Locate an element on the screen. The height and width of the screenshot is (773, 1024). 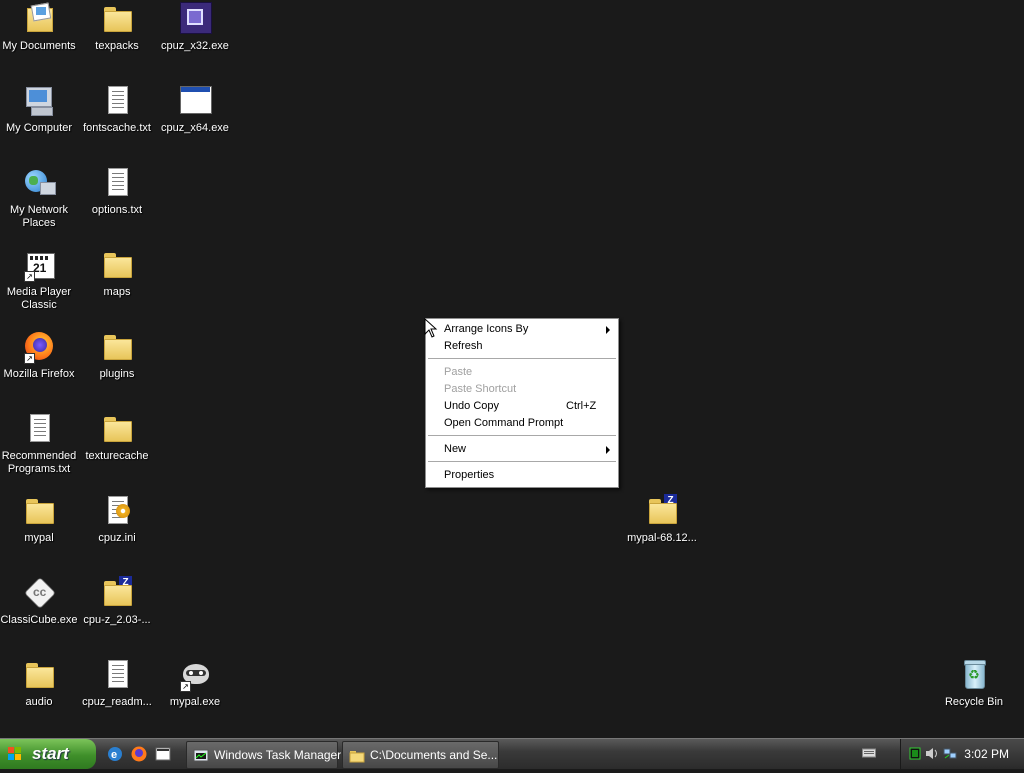
menu-item-open-command-prompt: Open Command Prompt is located at coordinates (522, 423).